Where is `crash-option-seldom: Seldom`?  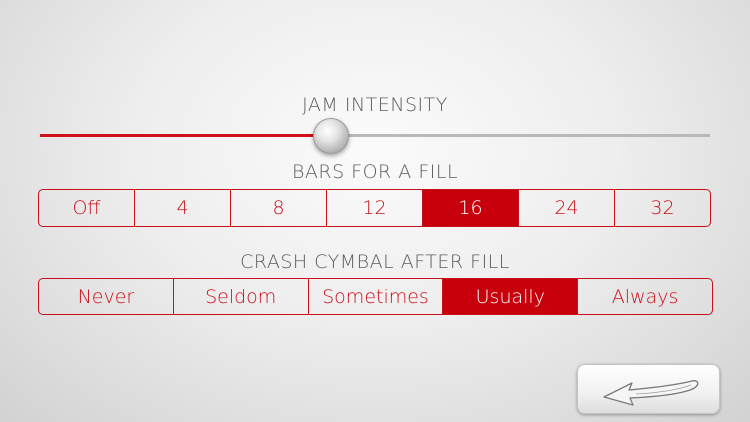
crash-option-seldom: Seldom is located at coordinates (240, 296).